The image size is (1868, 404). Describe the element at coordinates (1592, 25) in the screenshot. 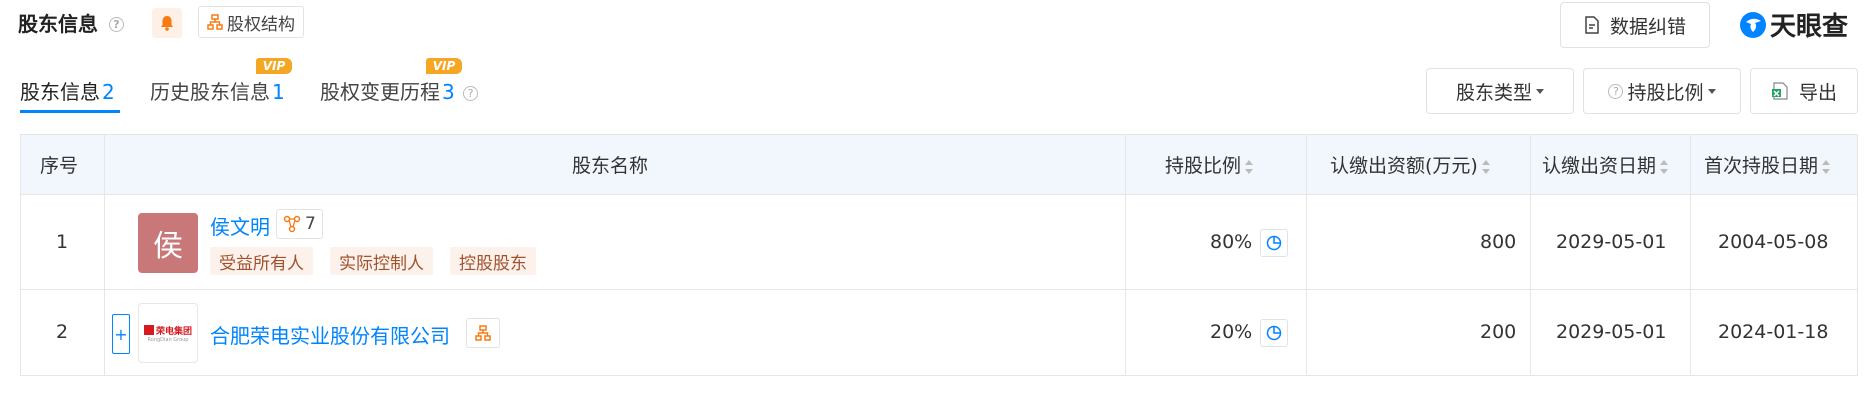

I see `document-edit-icon` at that location.